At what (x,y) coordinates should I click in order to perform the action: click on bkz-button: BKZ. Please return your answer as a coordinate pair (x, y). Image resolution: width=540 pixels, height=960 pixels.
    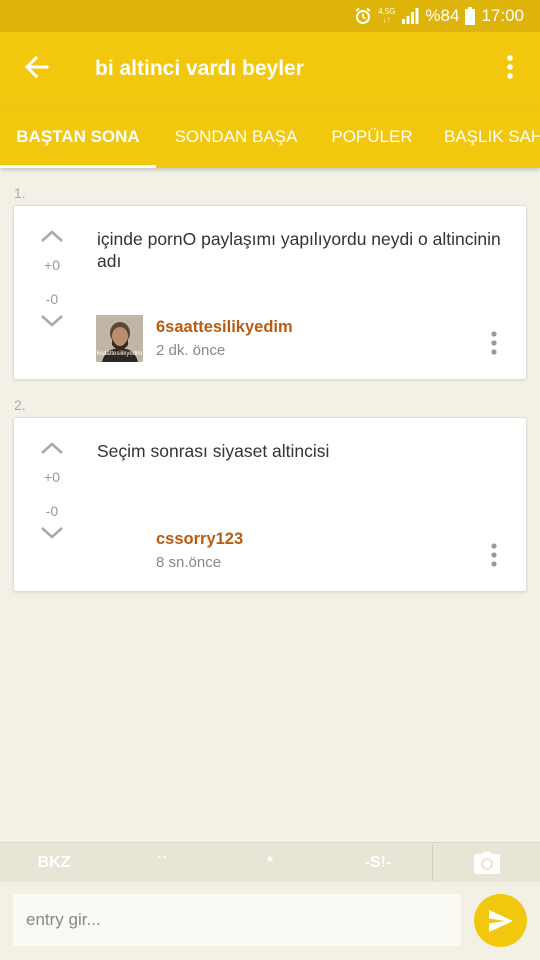
    Looking at the image, I should click on (54, 863).